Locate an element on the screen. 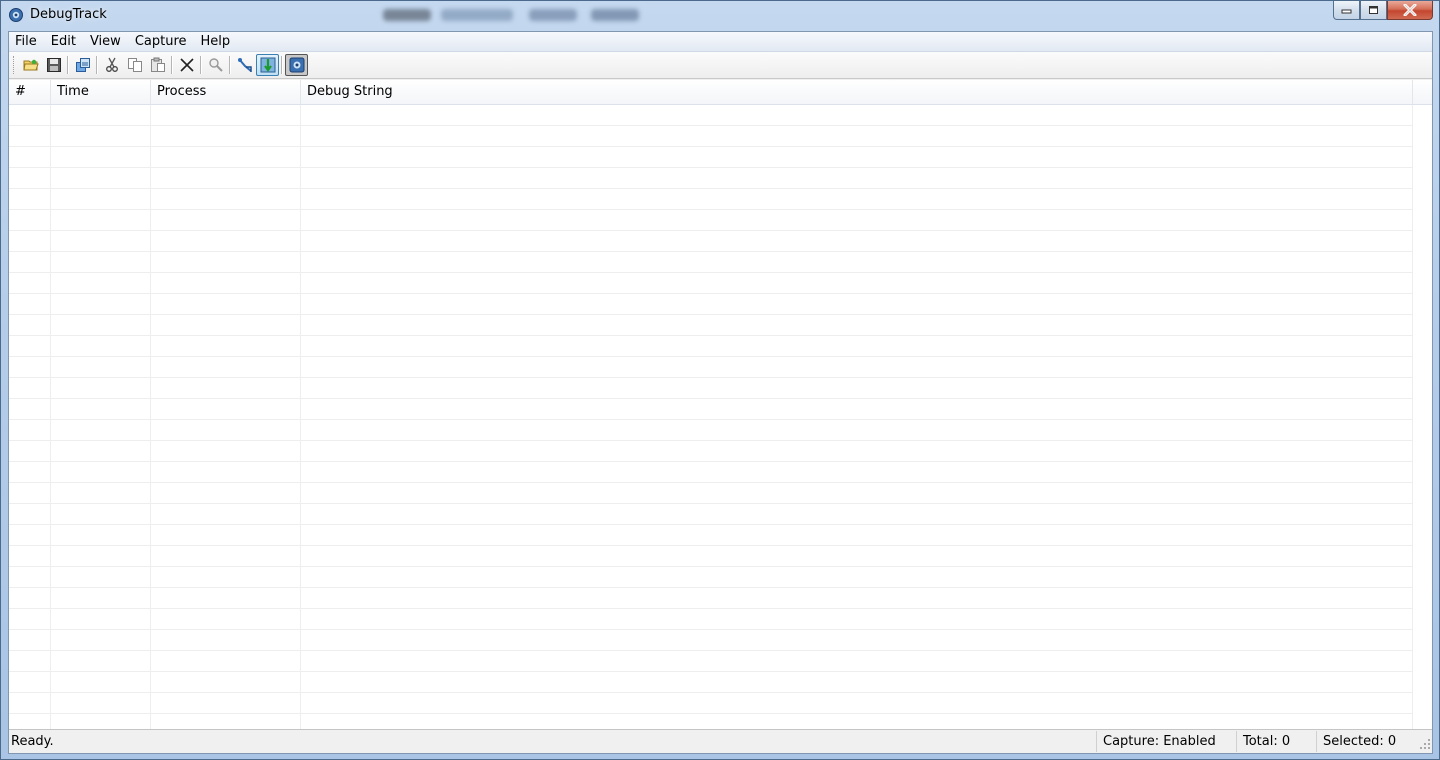 The image size is (1440, 760). menu-capture: Capture is located at coordinates (161, 41).